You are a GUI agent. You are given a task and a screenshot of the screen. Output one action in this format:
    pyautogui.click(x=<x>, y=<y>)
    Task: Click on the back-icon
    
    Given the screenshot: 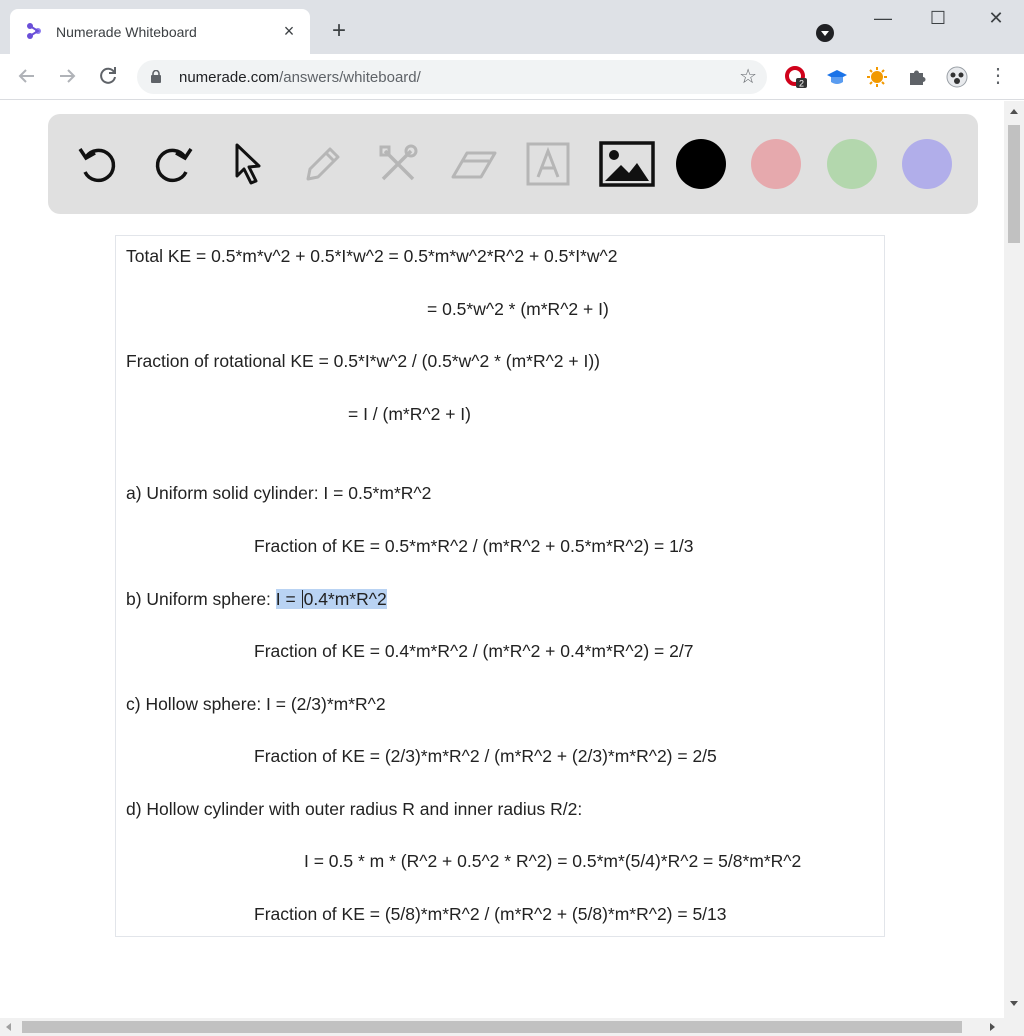 What is the action you would take?
    pyautogui.click(x=27, y=76)
    